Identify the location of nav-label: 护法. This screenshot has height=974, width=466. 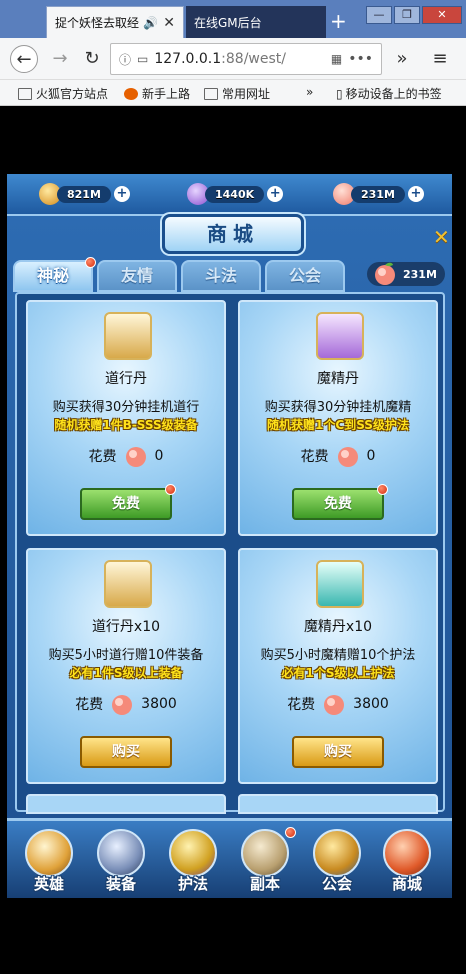
(192, 884).